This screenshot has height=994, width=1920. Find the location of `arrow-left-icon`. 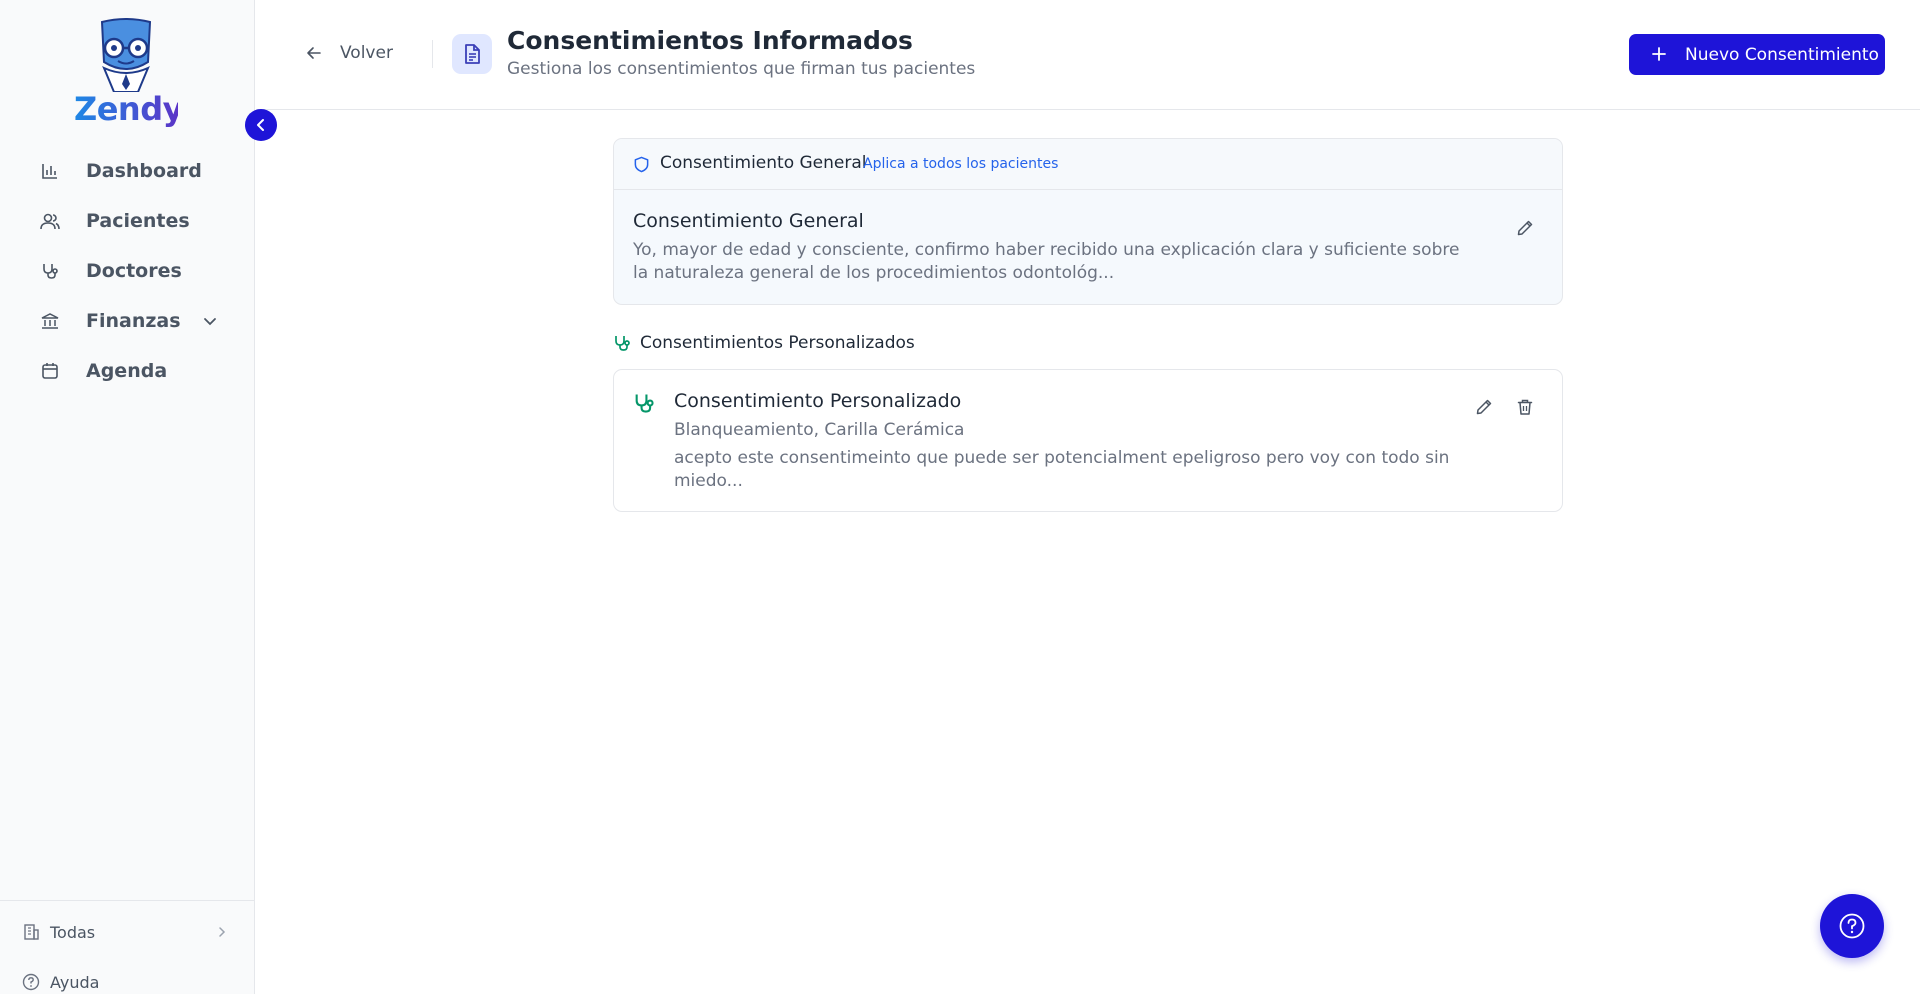

arrow-left-icon is located at coordinates (314, 53).